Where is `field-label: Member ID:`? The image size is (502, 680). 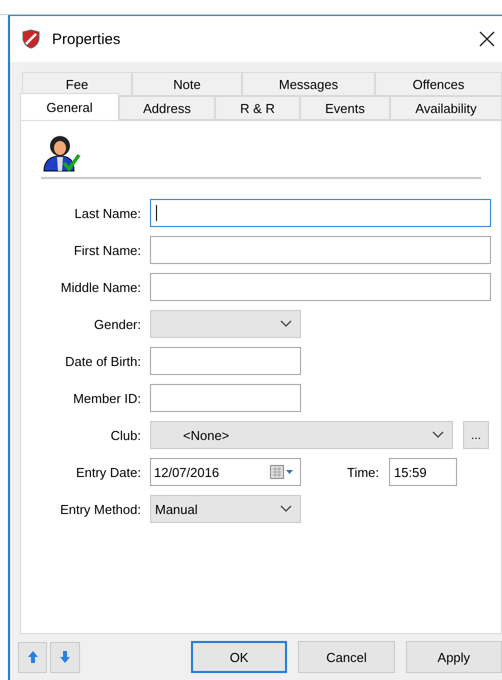 field-label: Member ID: is located at coordinates (107, 398).